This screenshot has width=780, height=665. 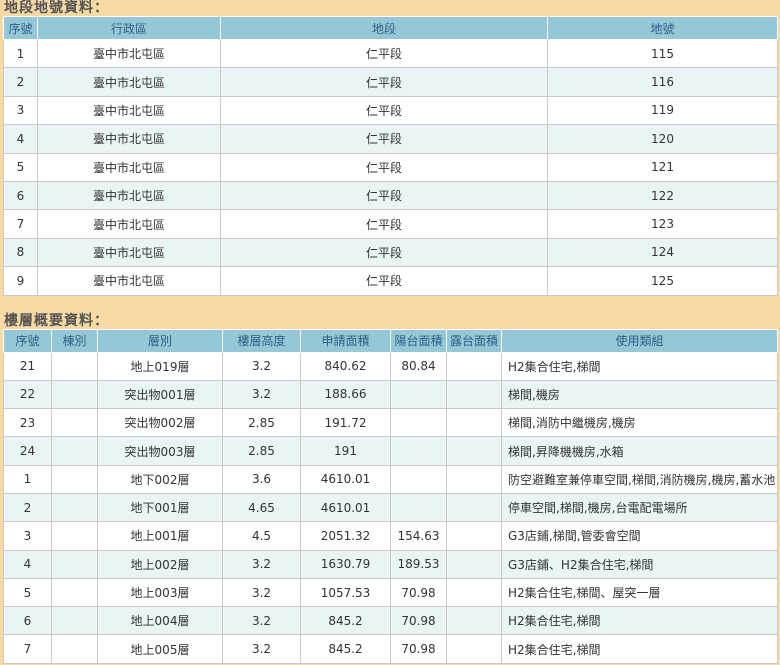 I want to click on floor-table-header: 序號 棟別 層別 樓層高度 申請面積 陽台面積 露台面積 使用類組, so click(x=390, y=340).